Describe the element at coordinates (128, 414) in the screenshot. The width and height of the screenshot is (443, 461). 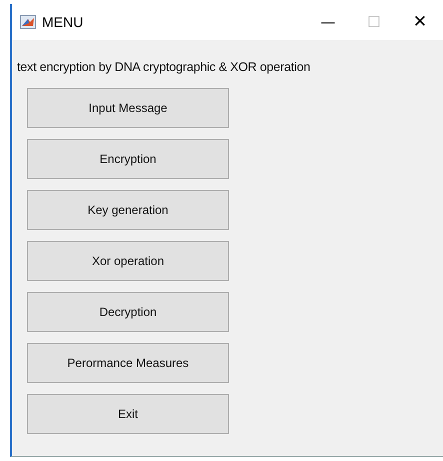
I see `menu-button: Exit` at that location.